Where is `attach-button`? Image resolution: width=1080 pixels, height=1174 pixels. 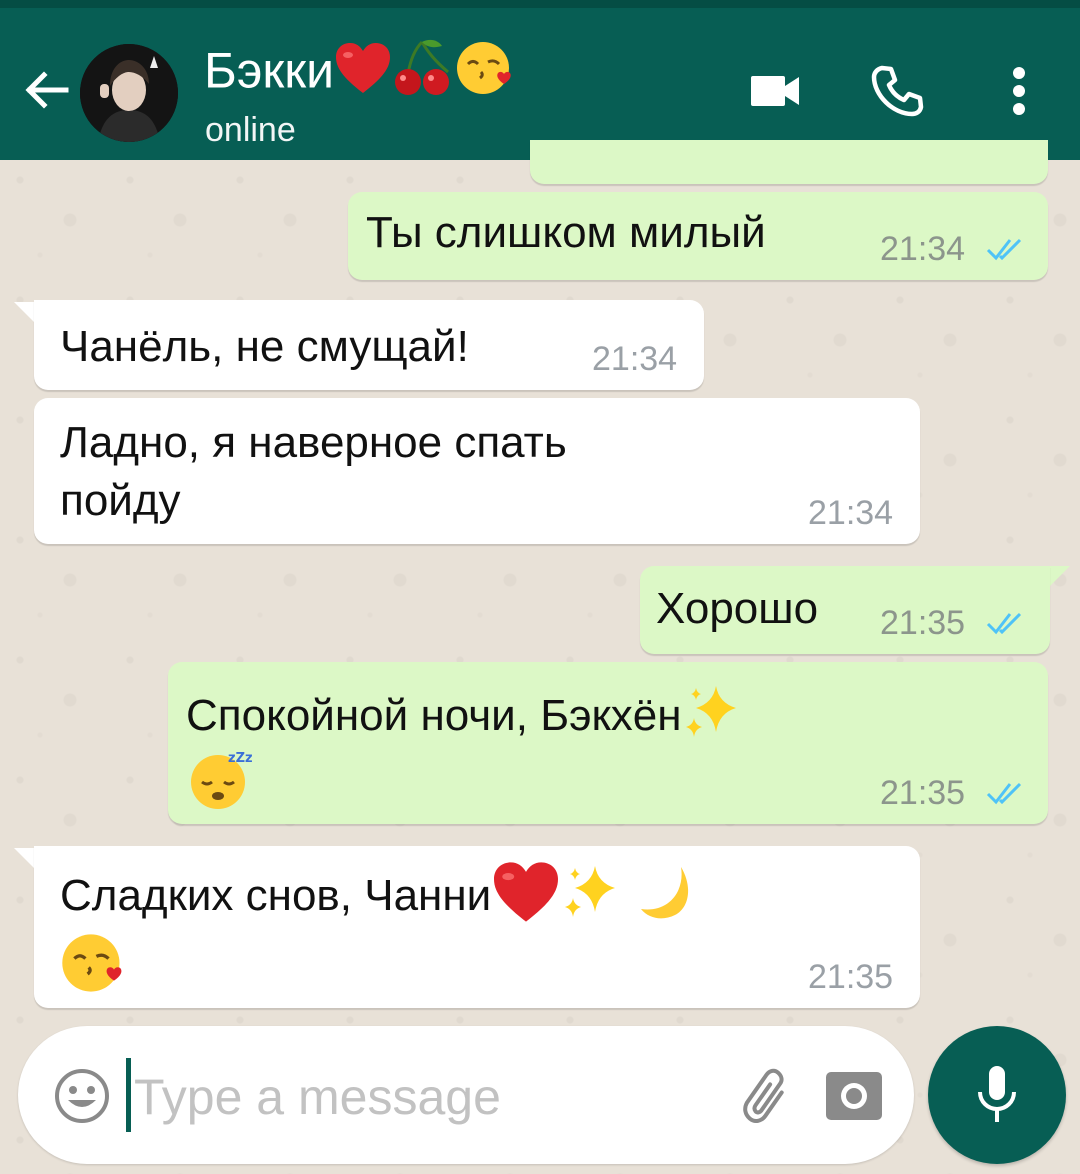 attach-button is located at coordinates (762, 1096).